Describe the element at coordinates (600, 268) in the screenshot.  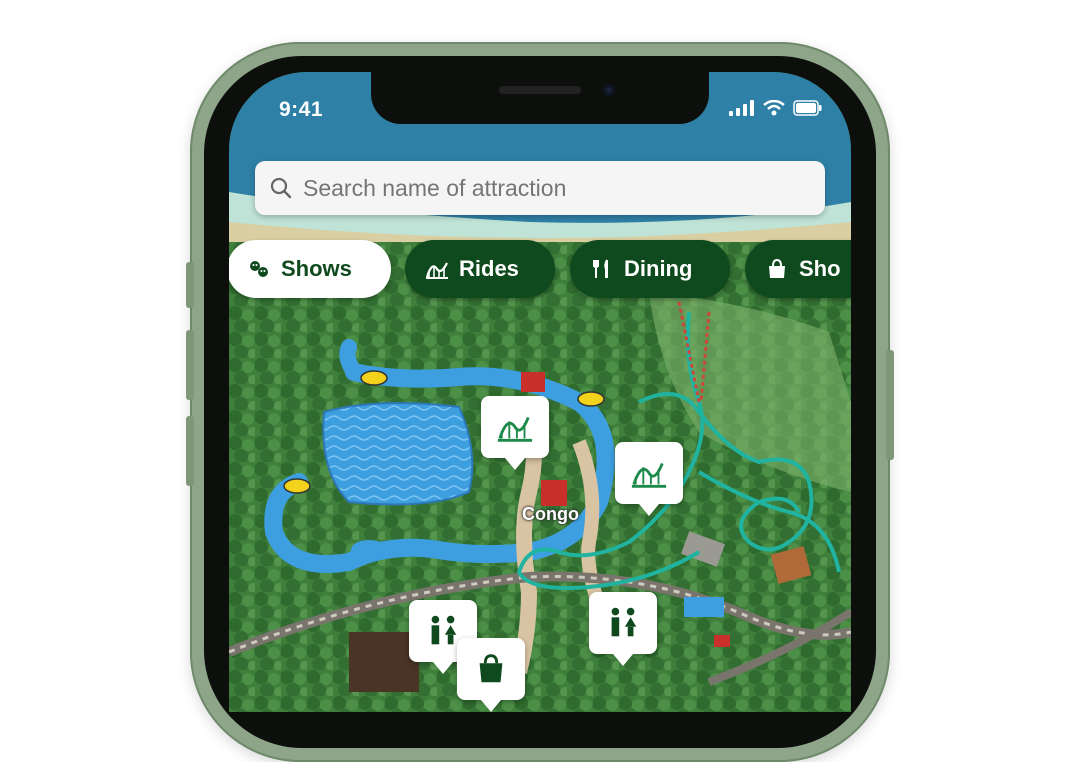
I see `dining-icon` at that location.